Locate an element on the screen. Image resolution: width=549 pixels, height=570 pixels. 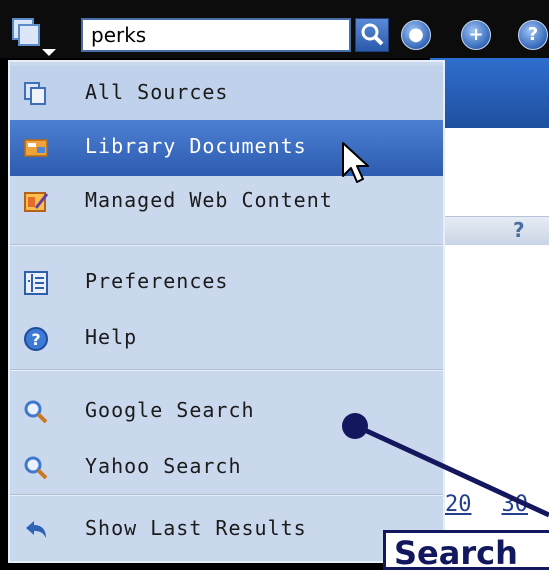
annotation-callout: Search is located at coordinates (466, 550).